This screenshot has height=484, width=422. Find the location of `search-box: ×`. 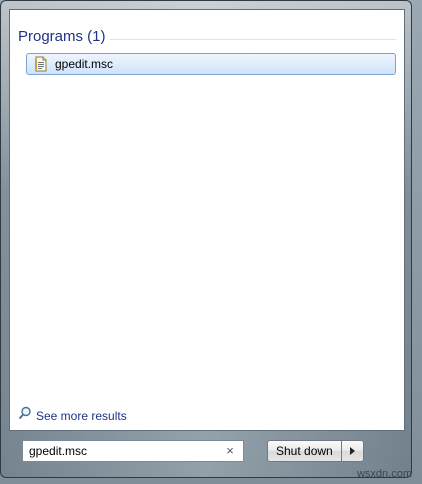

search-box: × is located at coordinates (133, 451).